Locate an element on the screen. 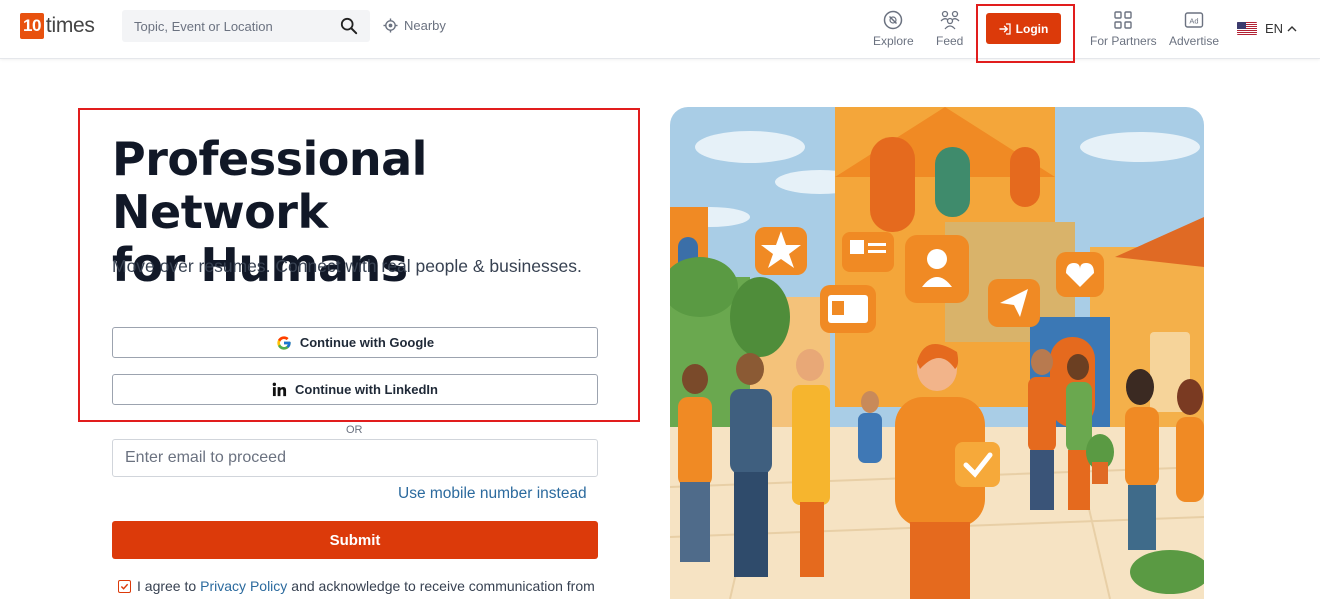 The width and height of the screenshot is (1320, 599). nav-advertise-label: Advertise is located at coordinates (1194, 41).